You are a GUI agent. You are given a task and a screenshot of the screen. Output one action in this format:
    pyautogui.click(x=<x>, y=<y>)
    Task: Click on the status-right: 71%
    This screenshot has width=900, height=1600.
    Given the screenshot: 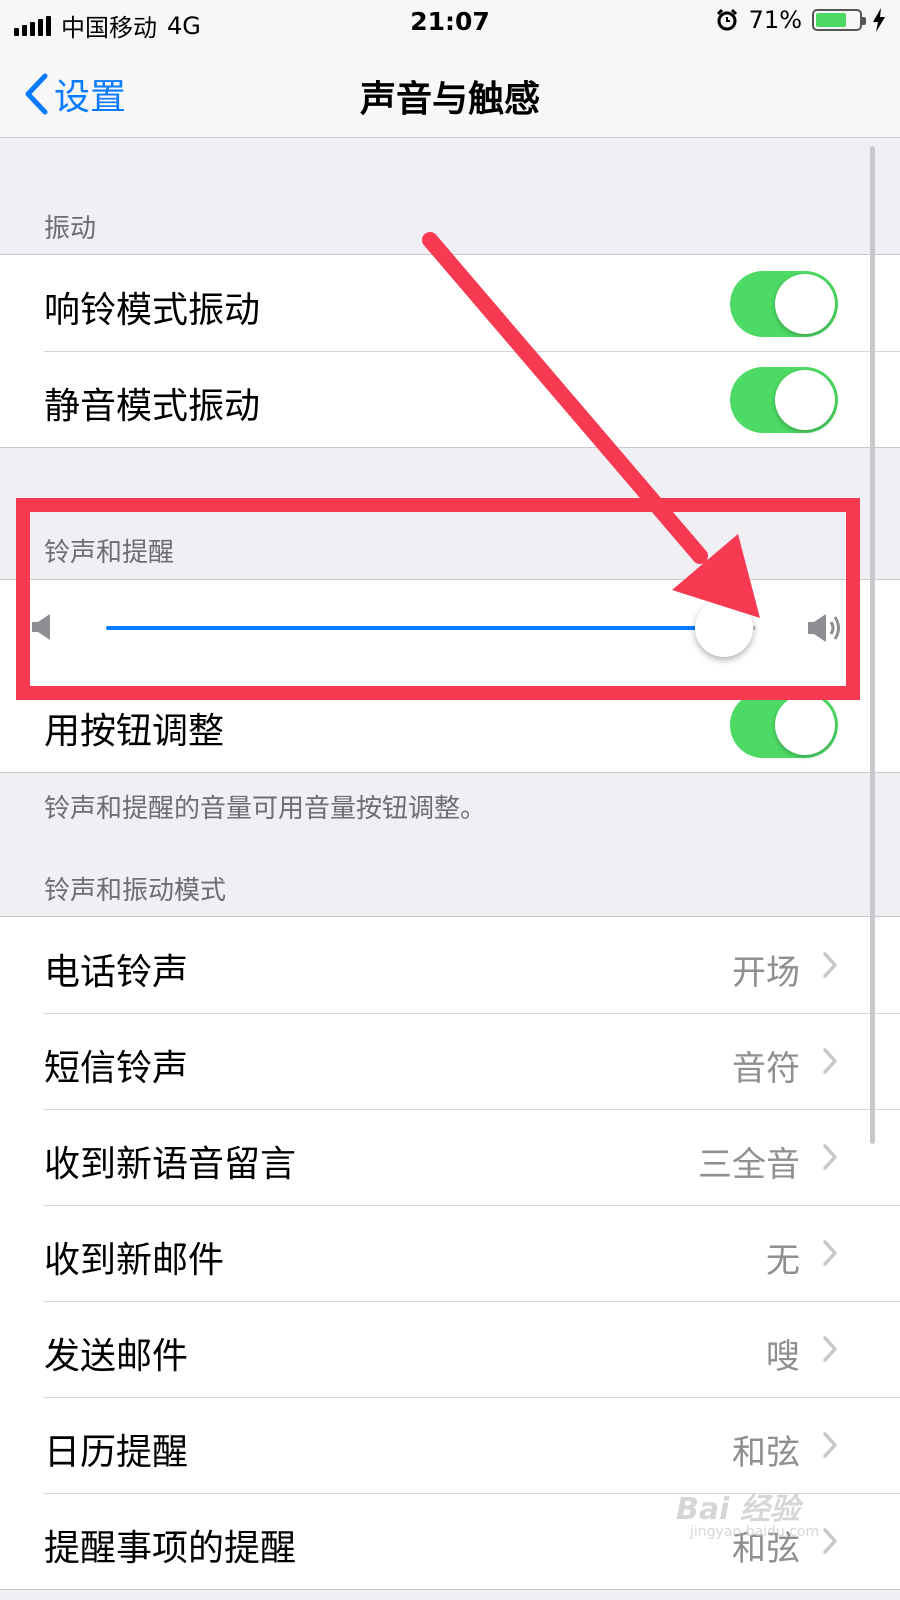 What is the action you would take?
    pyautogui.click(x=800, y=20)
    